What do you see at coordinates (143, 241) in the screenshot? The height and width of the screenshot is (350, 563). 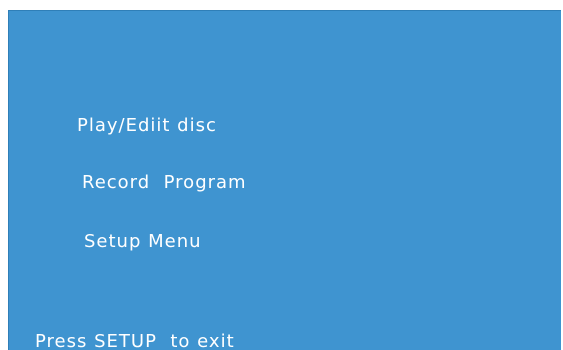 I see `menu-item-setup-menu: Setup Menu` at bounding box center [143, 241].